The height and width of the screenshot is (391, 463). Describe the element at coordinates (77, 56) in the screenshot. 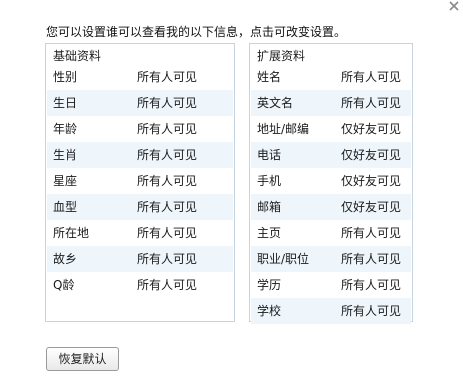

I see `basic-info-title: 基础资料` at that location.